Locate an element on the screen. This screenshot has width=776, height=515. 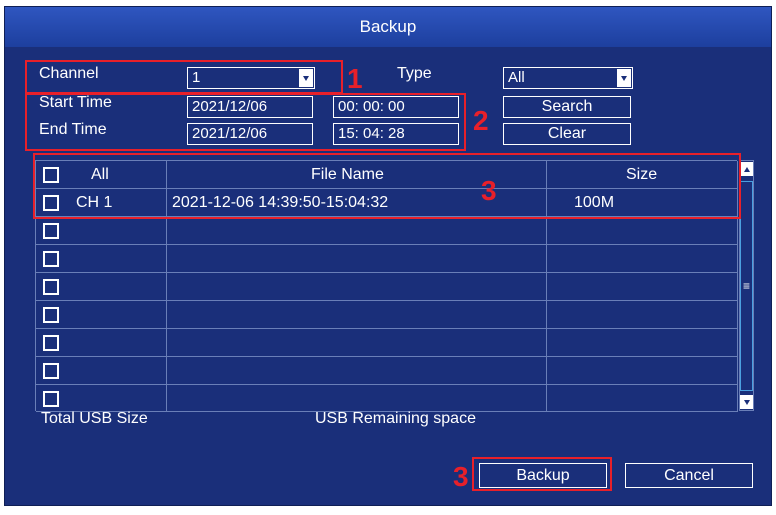
chevron-down-icon is located at coordinates (624, 78).